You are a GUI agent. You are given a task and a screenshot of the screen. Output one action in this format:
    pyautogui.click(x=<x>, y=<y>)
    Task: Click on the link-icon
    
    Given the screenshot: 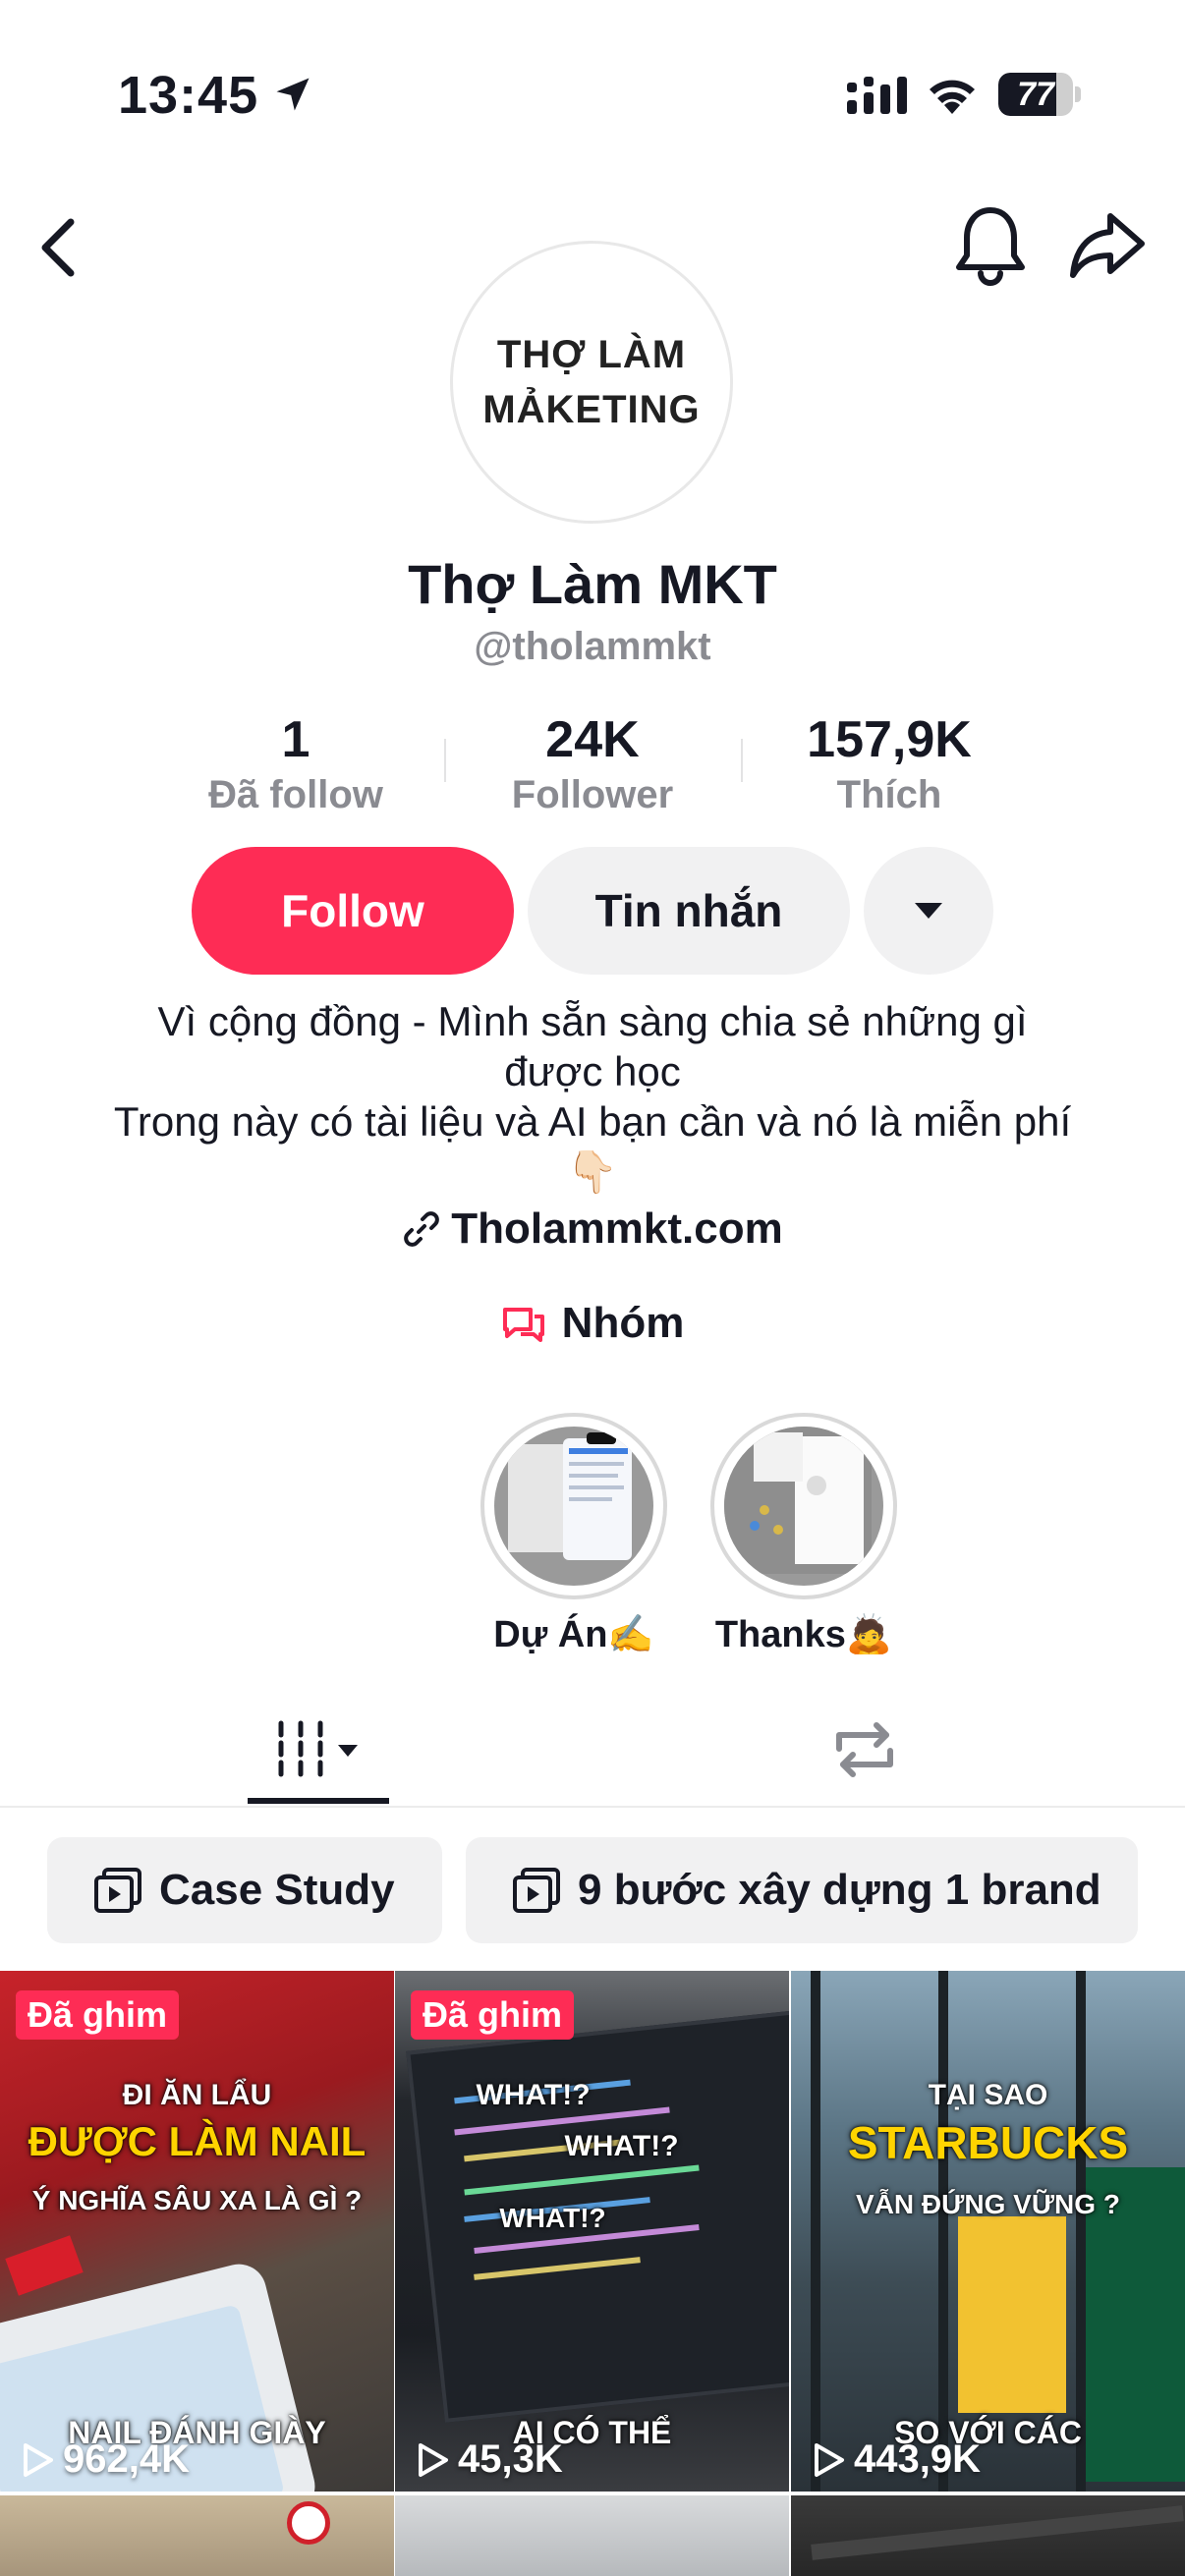 What is the action you would take?
    pyautogui.click(x=422, y=1229)
    